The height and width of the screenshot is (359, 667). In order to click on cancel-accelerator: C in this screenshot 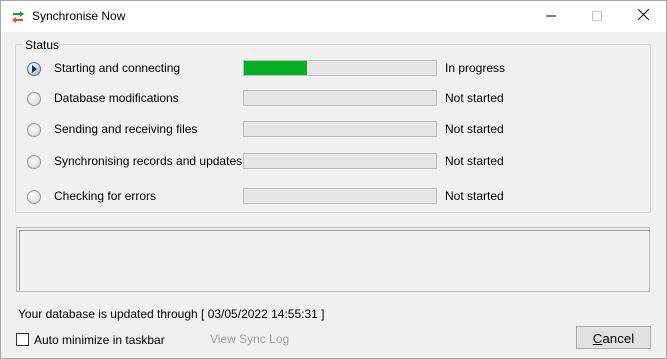, I will do `click(597, 338)`.